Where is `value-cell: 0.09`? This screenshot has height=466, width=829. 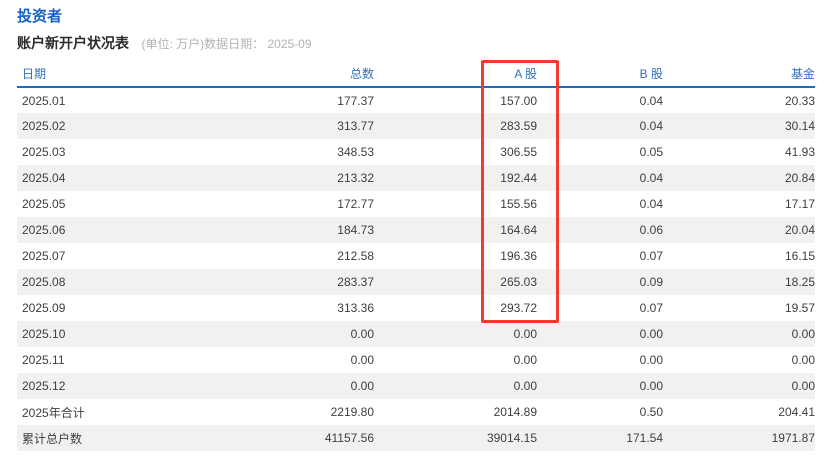 value-cell: 0.09 is located at coordinates (651, 282).